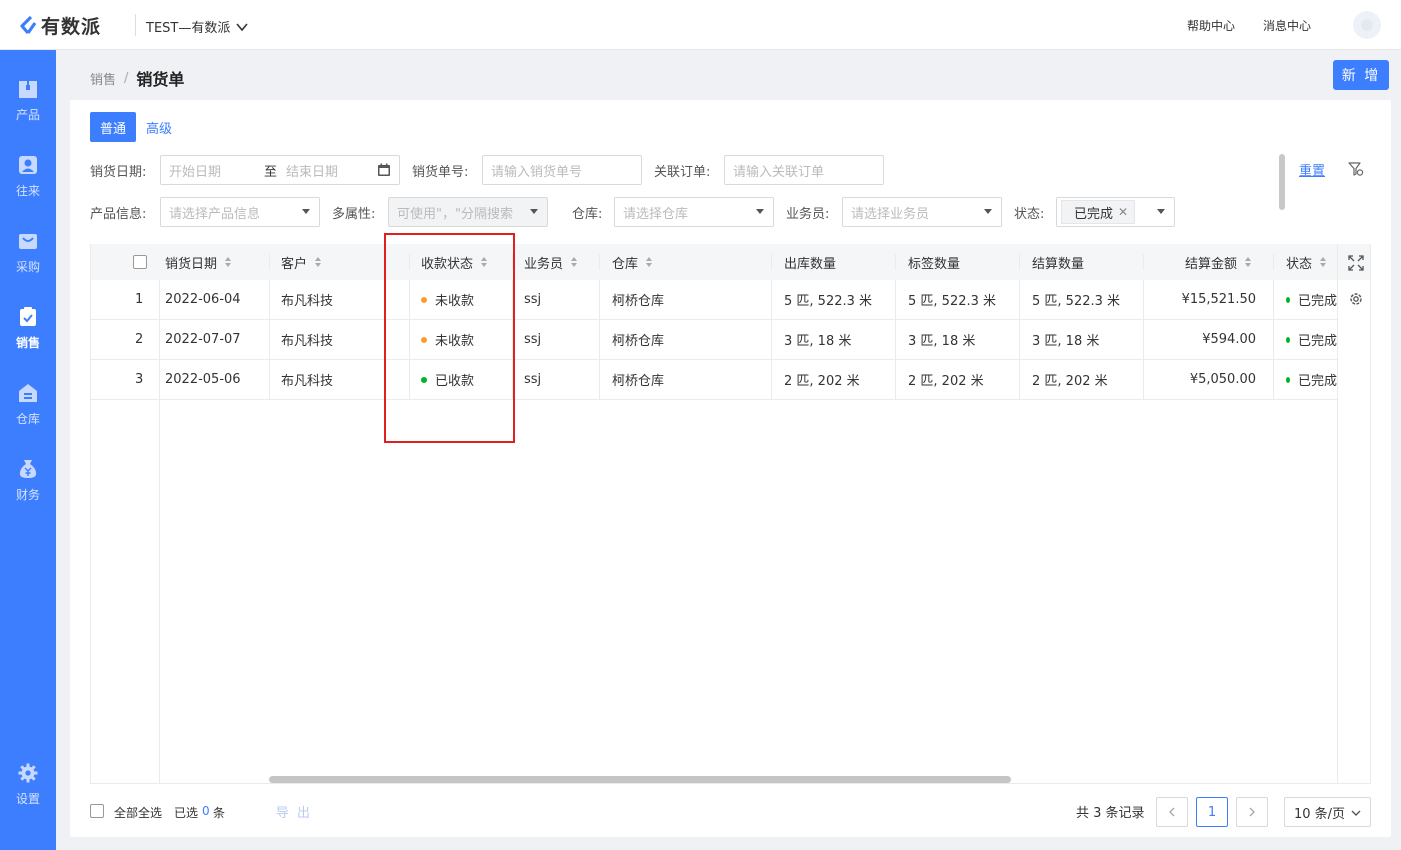 The width and height of the screenshot is (1401, 850). What do you see at coordinates (195, 170) in the screenshot?
I see `date-start-input: 开始日期` at bounding box center [195, 170].